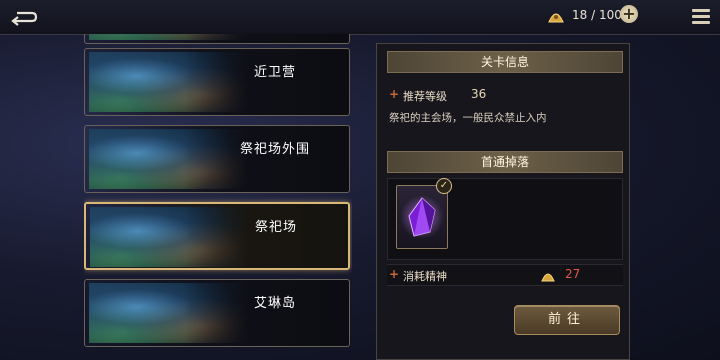  I want to click on recommended-level-label: 推荐等级, so click(425, 96).